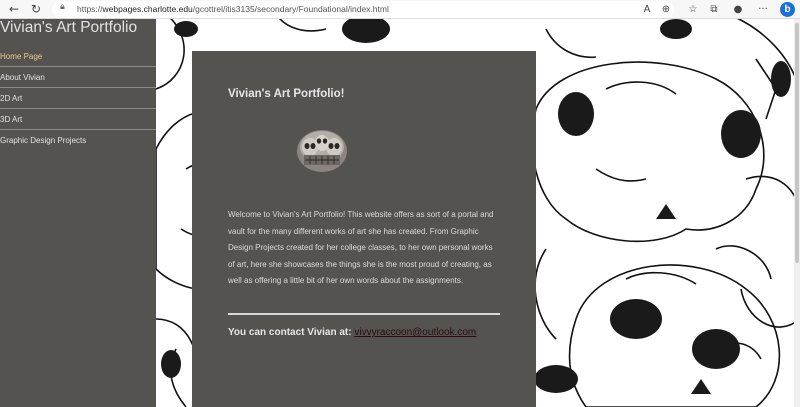 Image resolution: width=800 pixels, height=407 pixels. What do you see at coordinates (714, 9) in the screenshot?
I see `collections-icon: ⧉` at bounding box center [714, 9].